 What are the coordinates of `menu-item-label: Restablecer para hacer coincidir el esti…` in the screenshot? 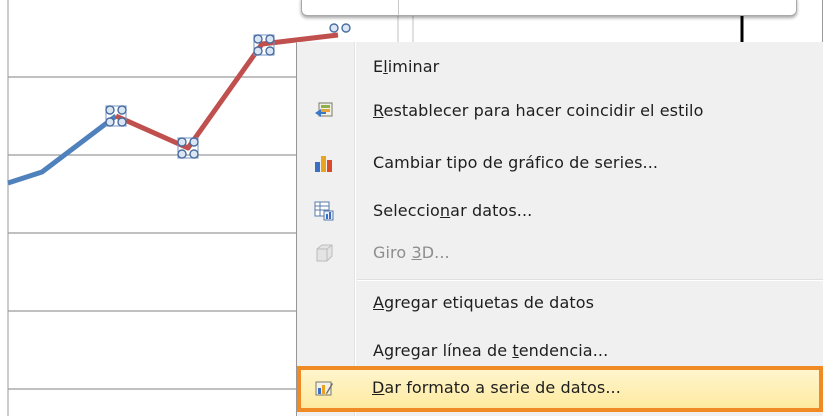 It's located at (538, 110).